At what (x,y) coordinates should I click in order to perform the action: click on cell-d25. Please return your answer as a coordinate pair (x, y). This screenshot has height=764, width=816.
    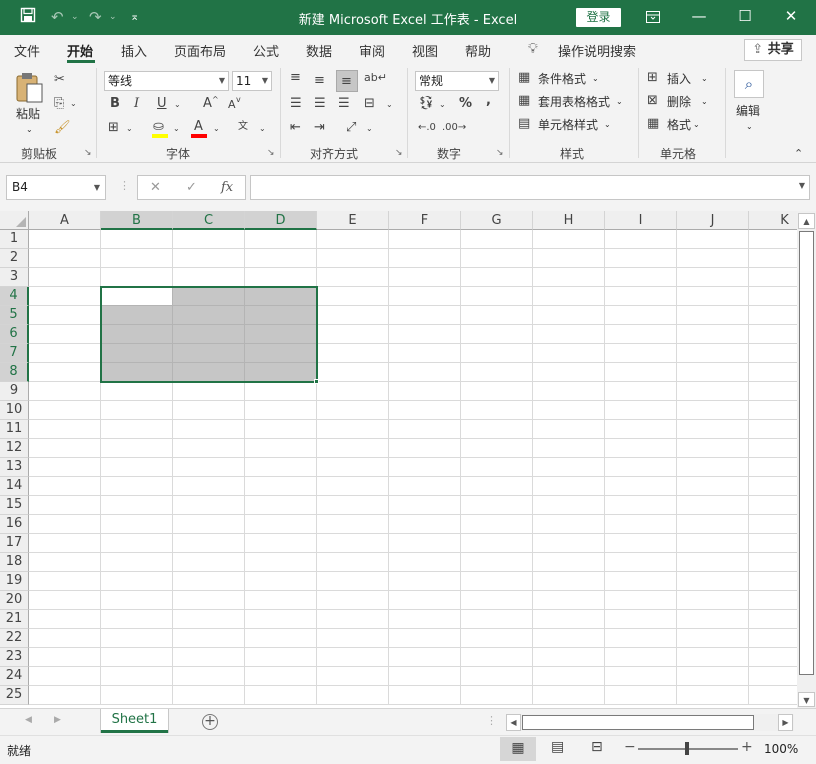
    Looking at the image, I should click on (281, 695).